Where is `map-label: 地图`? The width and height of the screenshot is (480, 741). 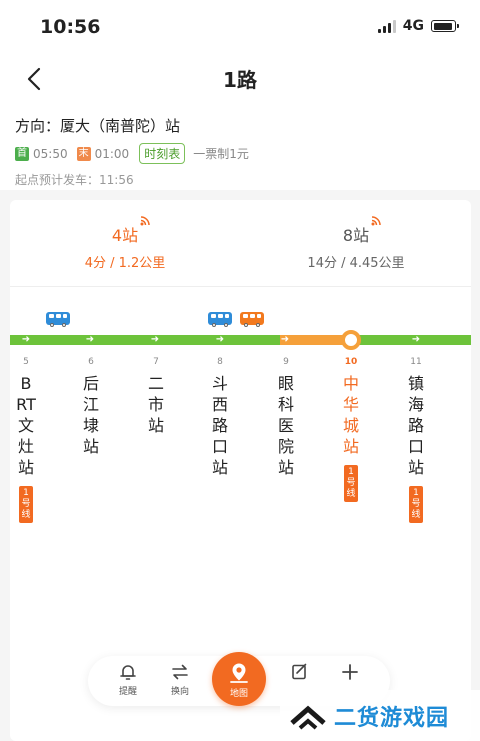
map-label: 地图 is located at coordinates (238, 694).